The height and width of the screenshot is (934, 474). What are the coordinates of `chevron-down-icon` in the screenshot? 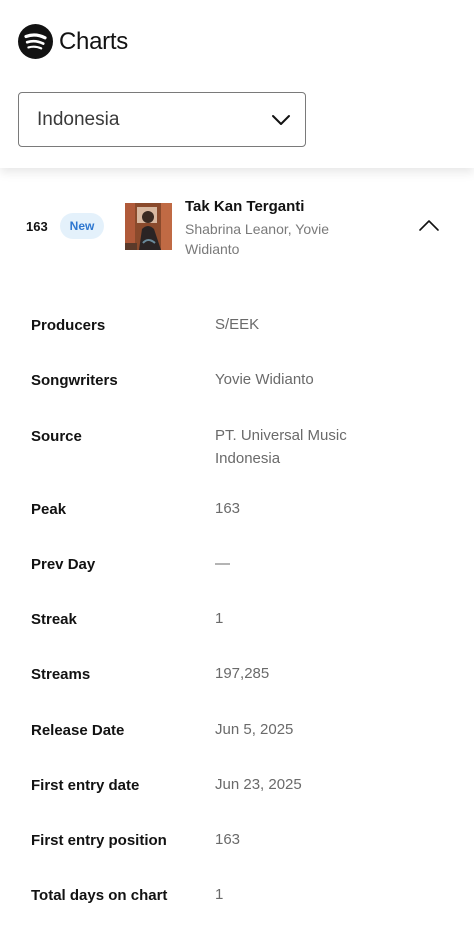 It's located at (281, 119).